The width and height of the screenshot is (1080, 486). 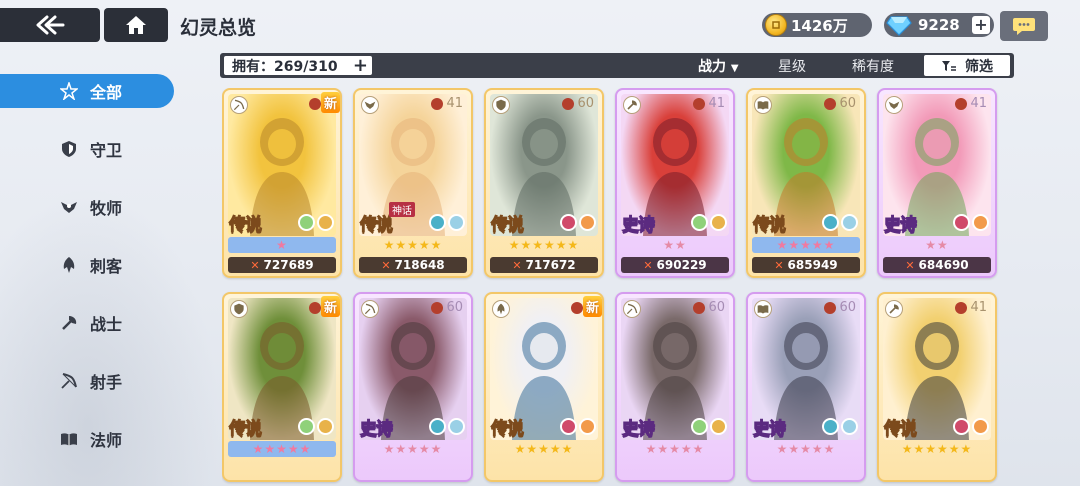 I want to click on class-sidebar: 全部 守卫 牧师 刺客 战士 射手 法师, so click(x=88, y=277).